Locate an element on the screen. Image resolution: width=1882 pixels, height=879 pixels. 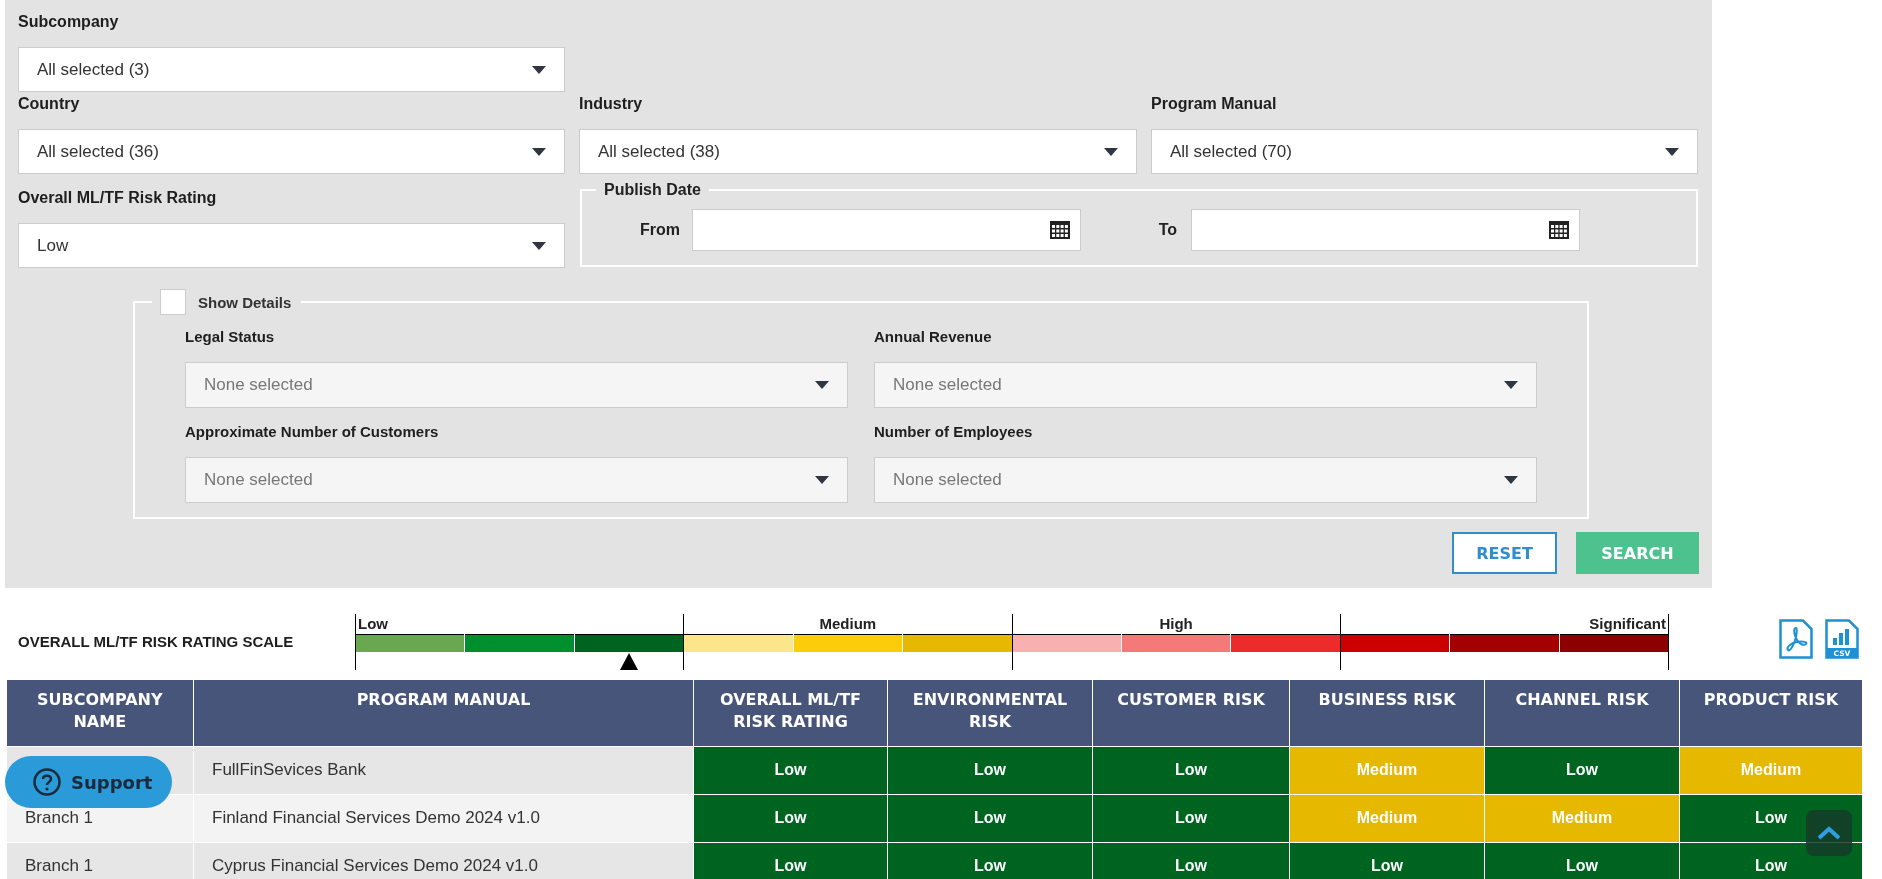
scale-title: OVERALL ML/TF RISK RATING SCALE is located at coordinates (156, 641).